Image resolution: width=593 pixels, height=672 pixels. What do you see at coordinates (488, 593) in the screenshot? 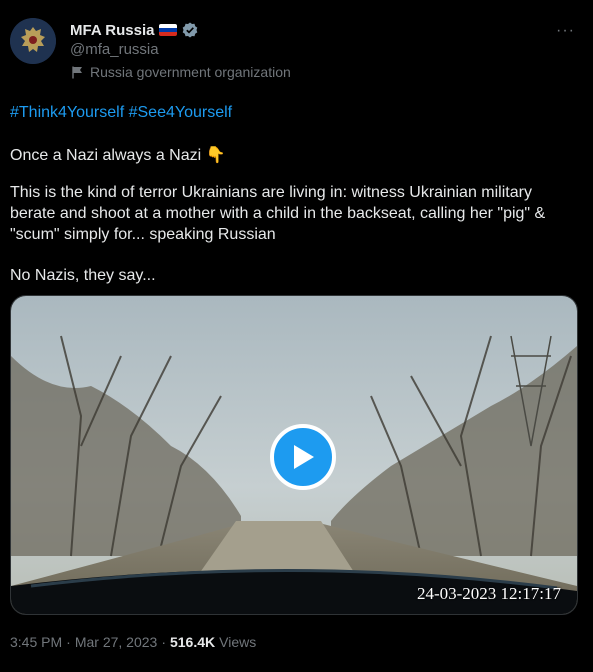
I see `video-timestamp-overlay: 24-03-2023 12:17:17` at bounding box center [488, 593].